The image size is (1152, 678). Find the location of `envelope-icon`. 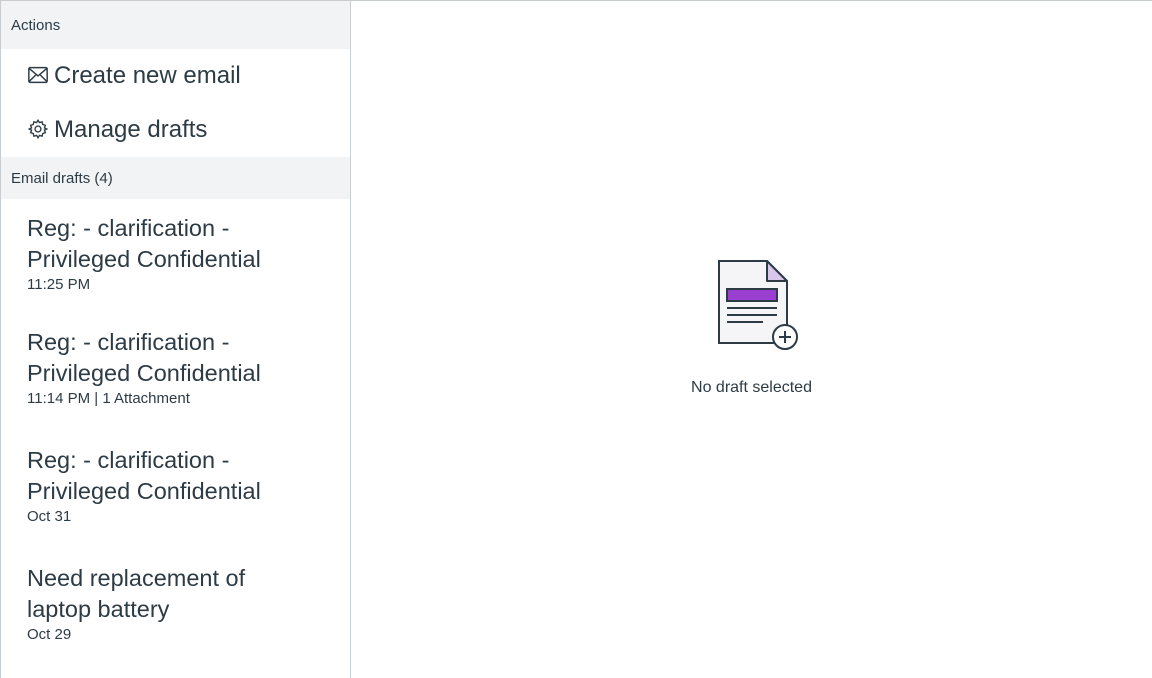

envelope-icon is located at coordinates (39, 76).